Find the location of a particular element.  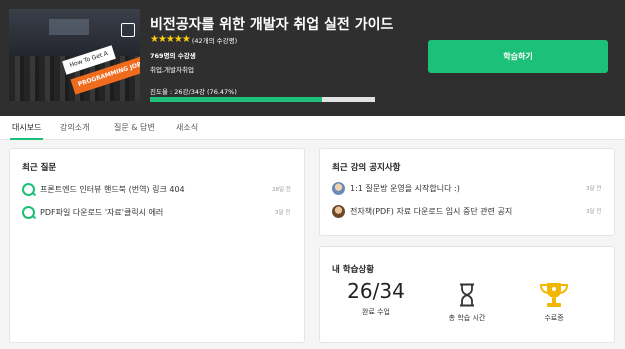

course-title: 비전공자를 위한 개발자 취업 실전 가이드 is located at coordinates (272, 25).